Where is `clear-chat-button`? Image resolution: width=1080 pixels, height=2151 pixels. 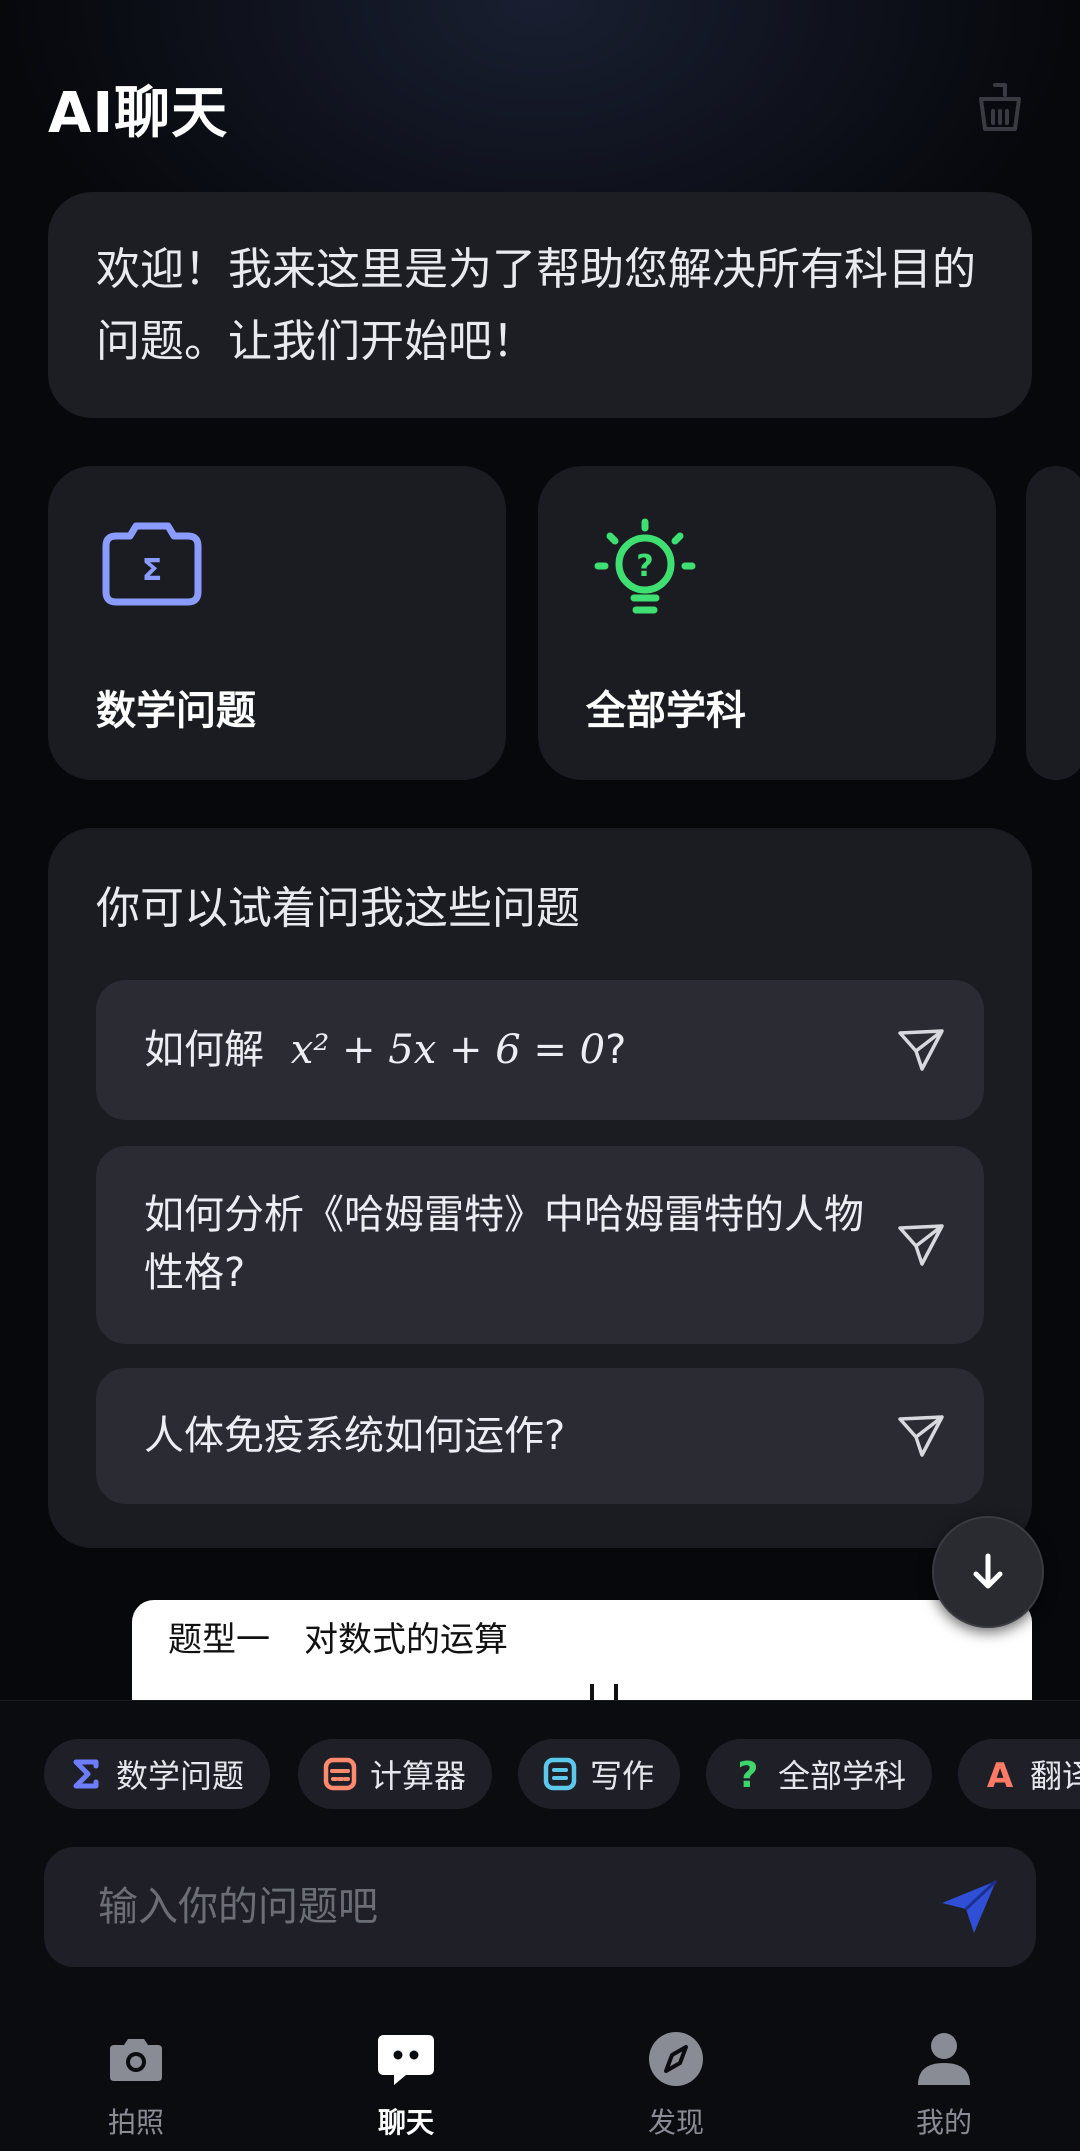 clear-chat-button is located at coordinates (1000, 108).